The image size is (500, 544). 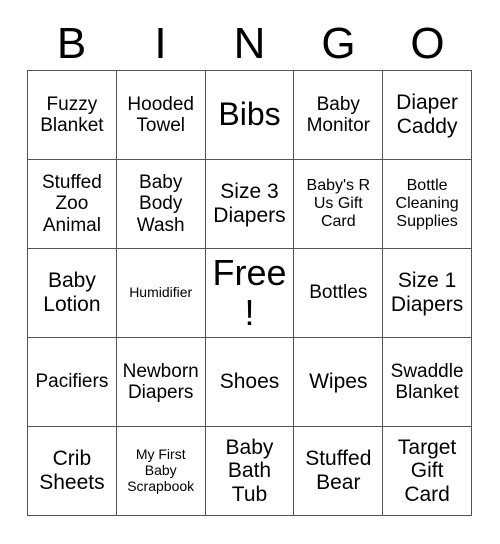 I want to click on bingo-cell-label: Baby Monitor, so click(x=338, y=114).